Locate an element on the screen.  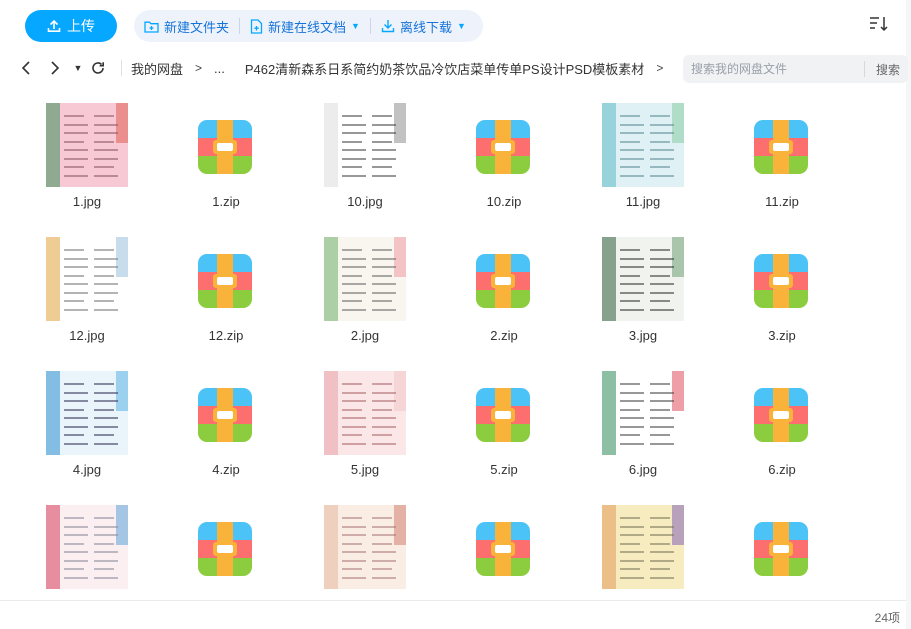
file-item: 4.zip is located at coordinates (226, 422).